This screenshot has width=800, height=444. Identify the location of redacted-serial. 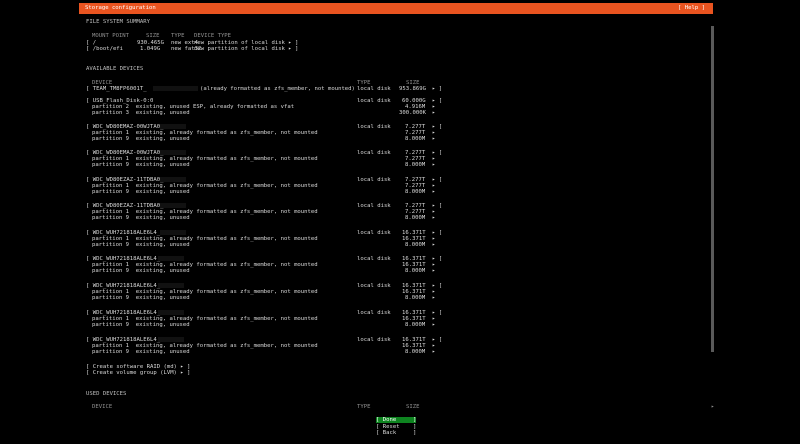
(175, 89).